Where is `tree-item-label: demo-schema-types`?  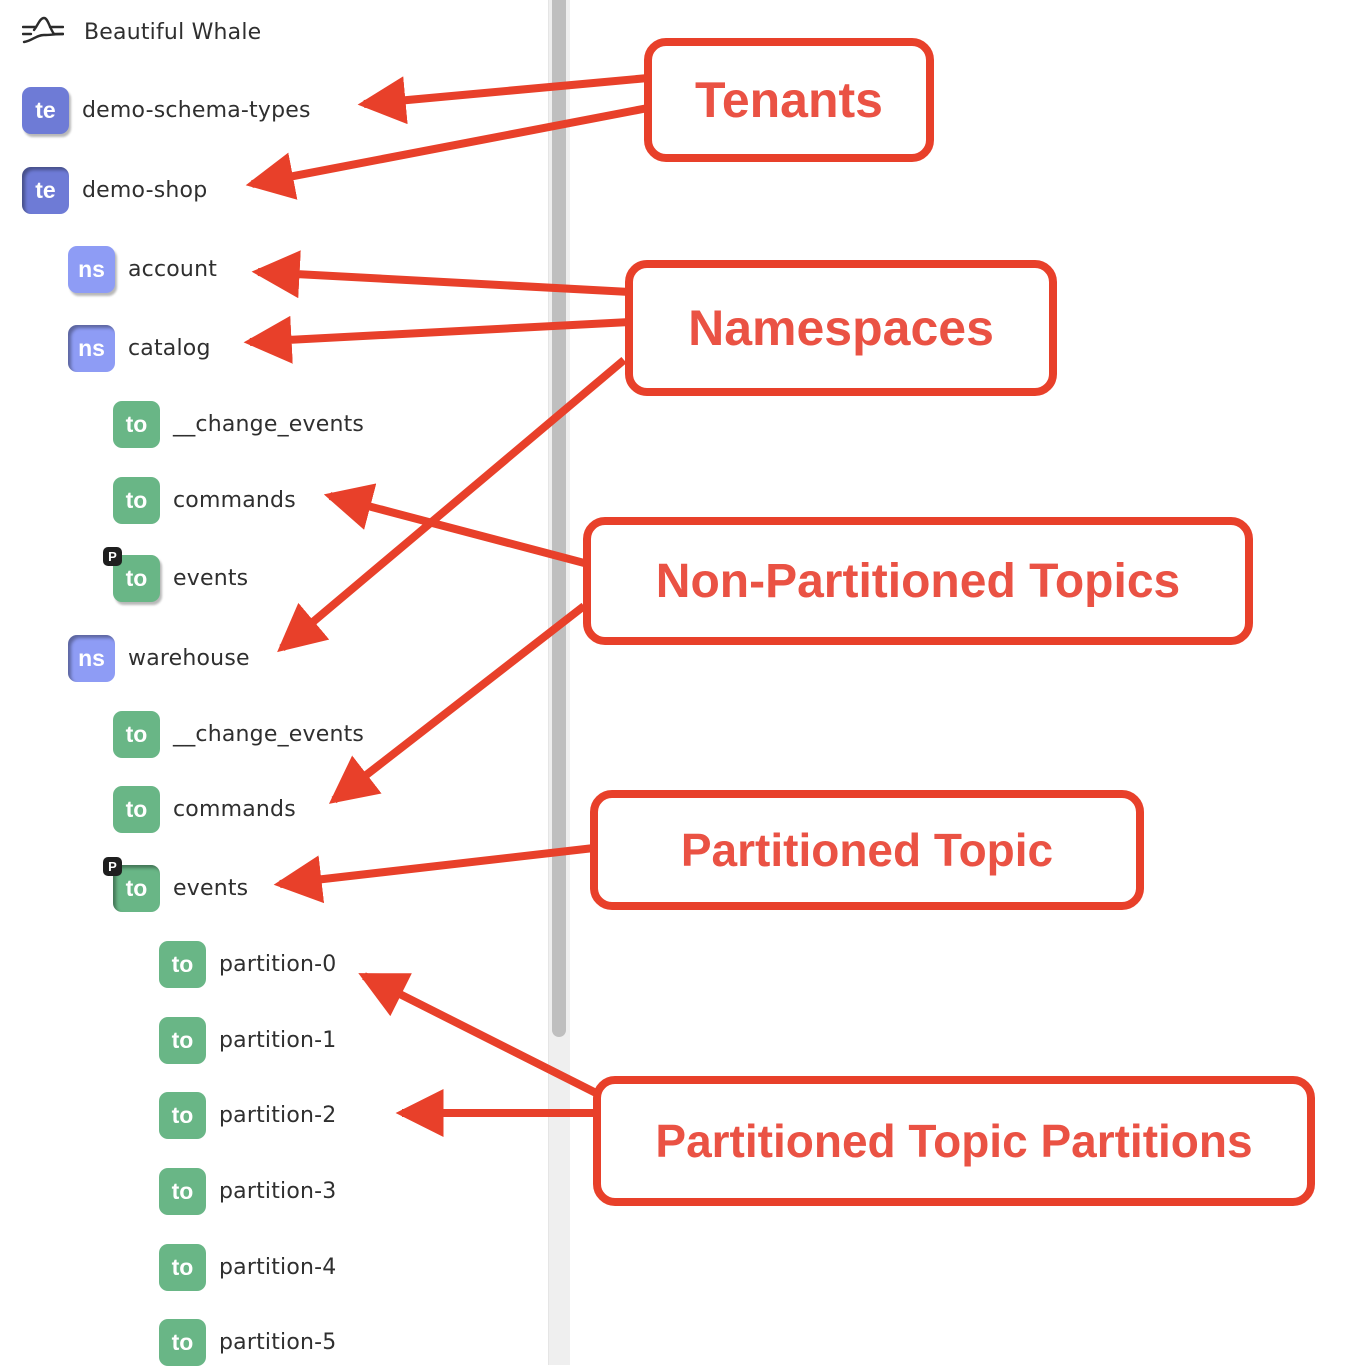
tree-item-label: demo-schema-types is located at coordinates (196, 110).